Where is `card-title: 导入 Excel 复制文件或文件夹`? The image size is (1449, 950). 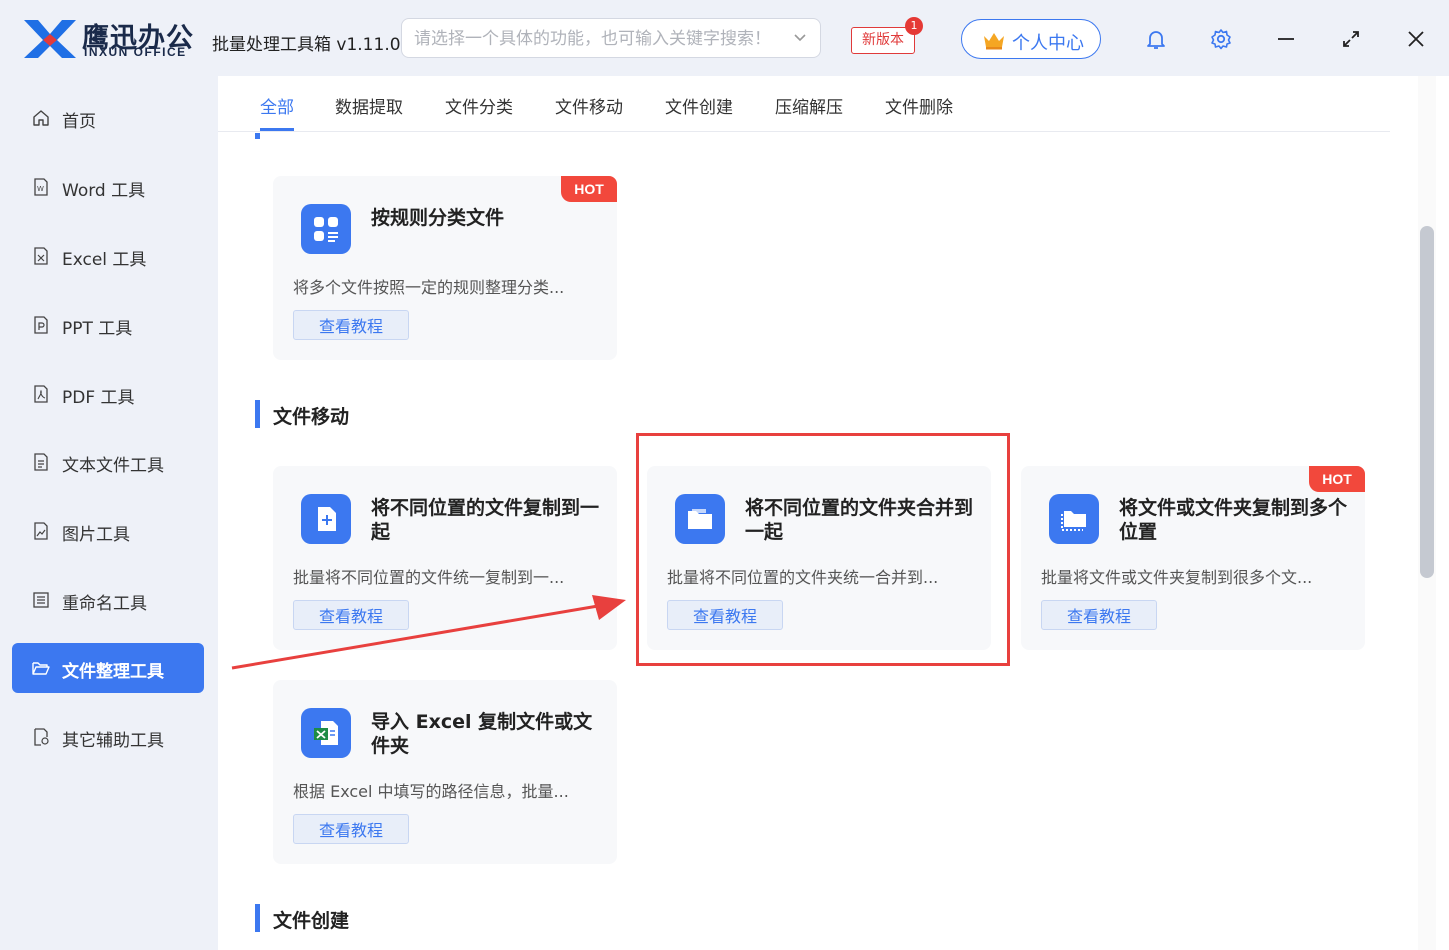
card-title: 导入 Excel 复制文件或文件夹 is located at coordinates (482, 734).